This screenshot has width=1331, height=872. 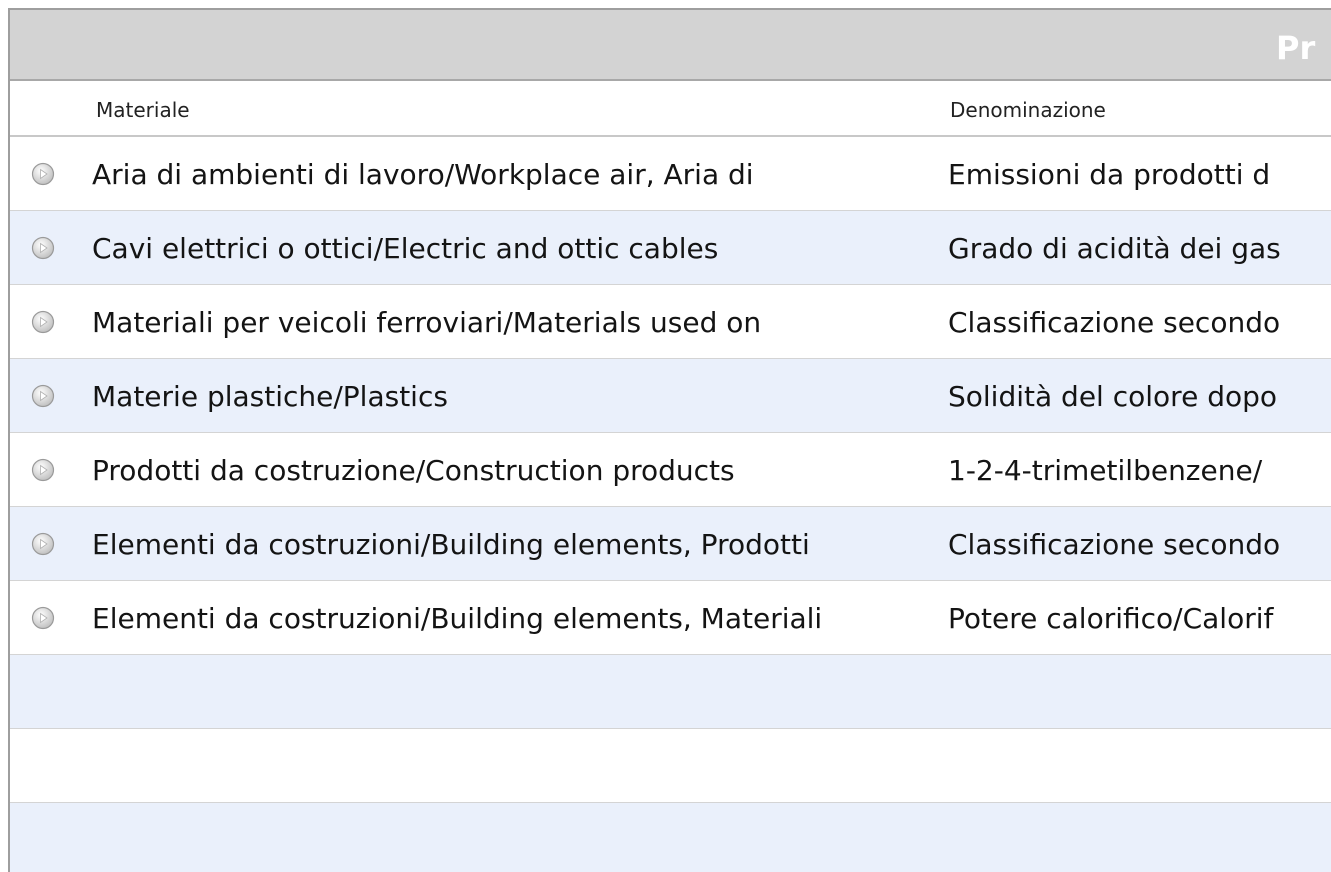 What do you see at coordinates (1105, 470) in the screenshot?
I see `cell-denomination: 1-2-4-trimetilbenzene/` at bounding box center [1105, 470].